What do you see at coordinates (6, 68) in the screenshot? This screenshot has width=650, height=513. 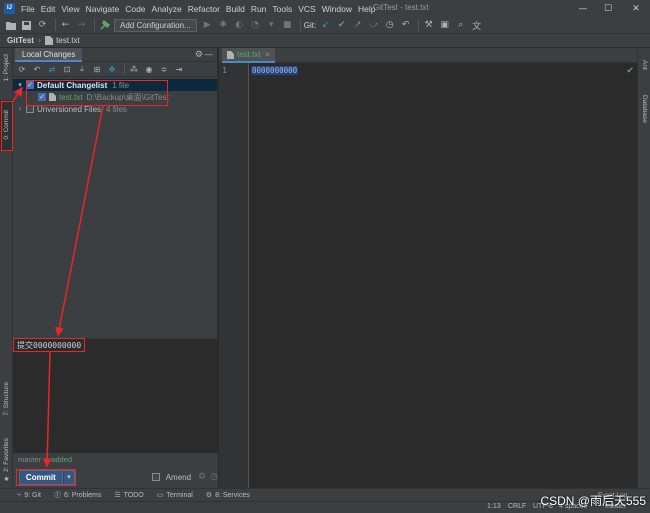 I see `tool-tab-project: 1: Project` at bounding box center [6, 68].